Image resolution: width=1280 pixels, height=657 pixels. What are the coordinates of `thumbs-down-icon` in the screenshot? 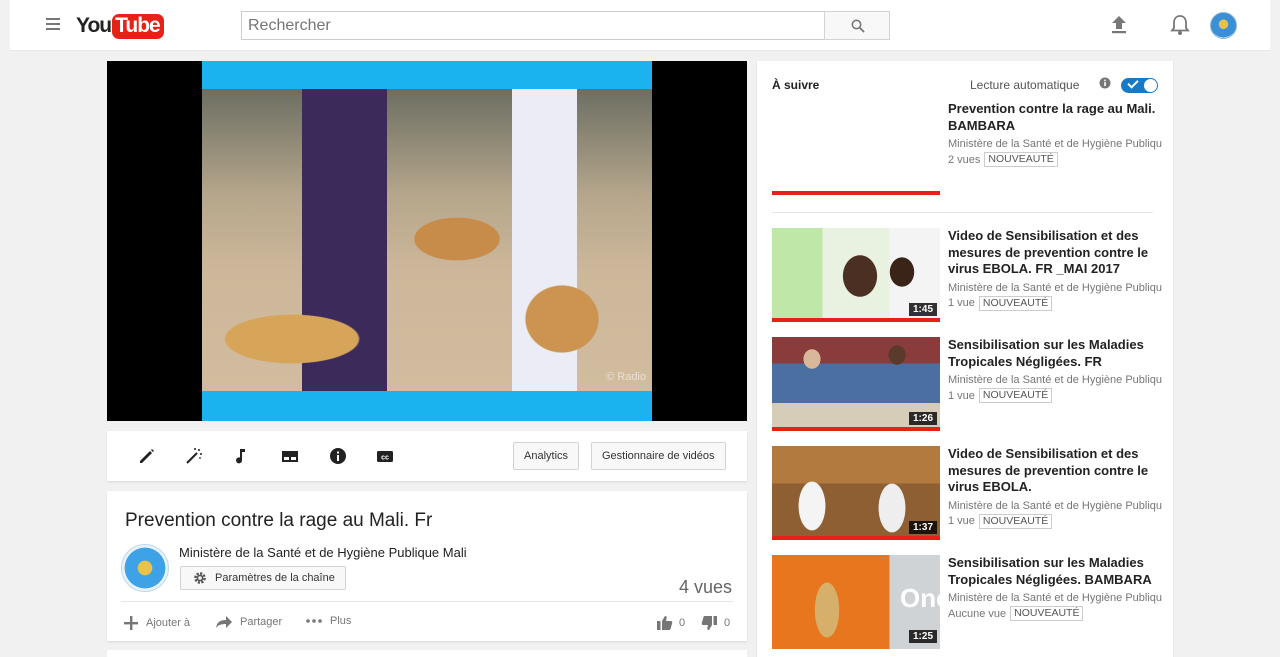 It's located at (709, 623).